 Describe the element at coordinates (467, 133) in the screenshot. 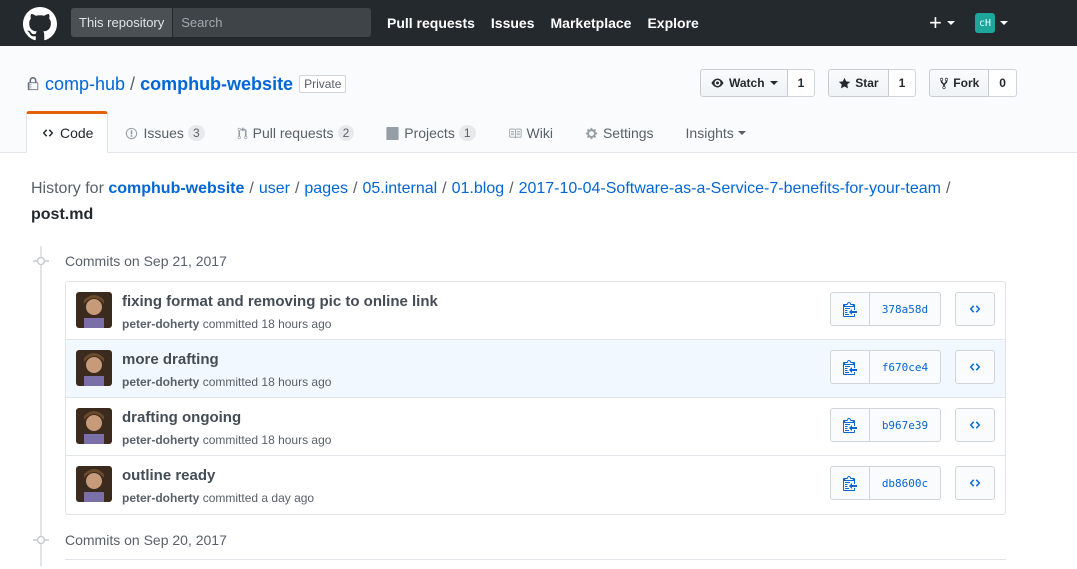

I see `projects-counter: 1` at that location.